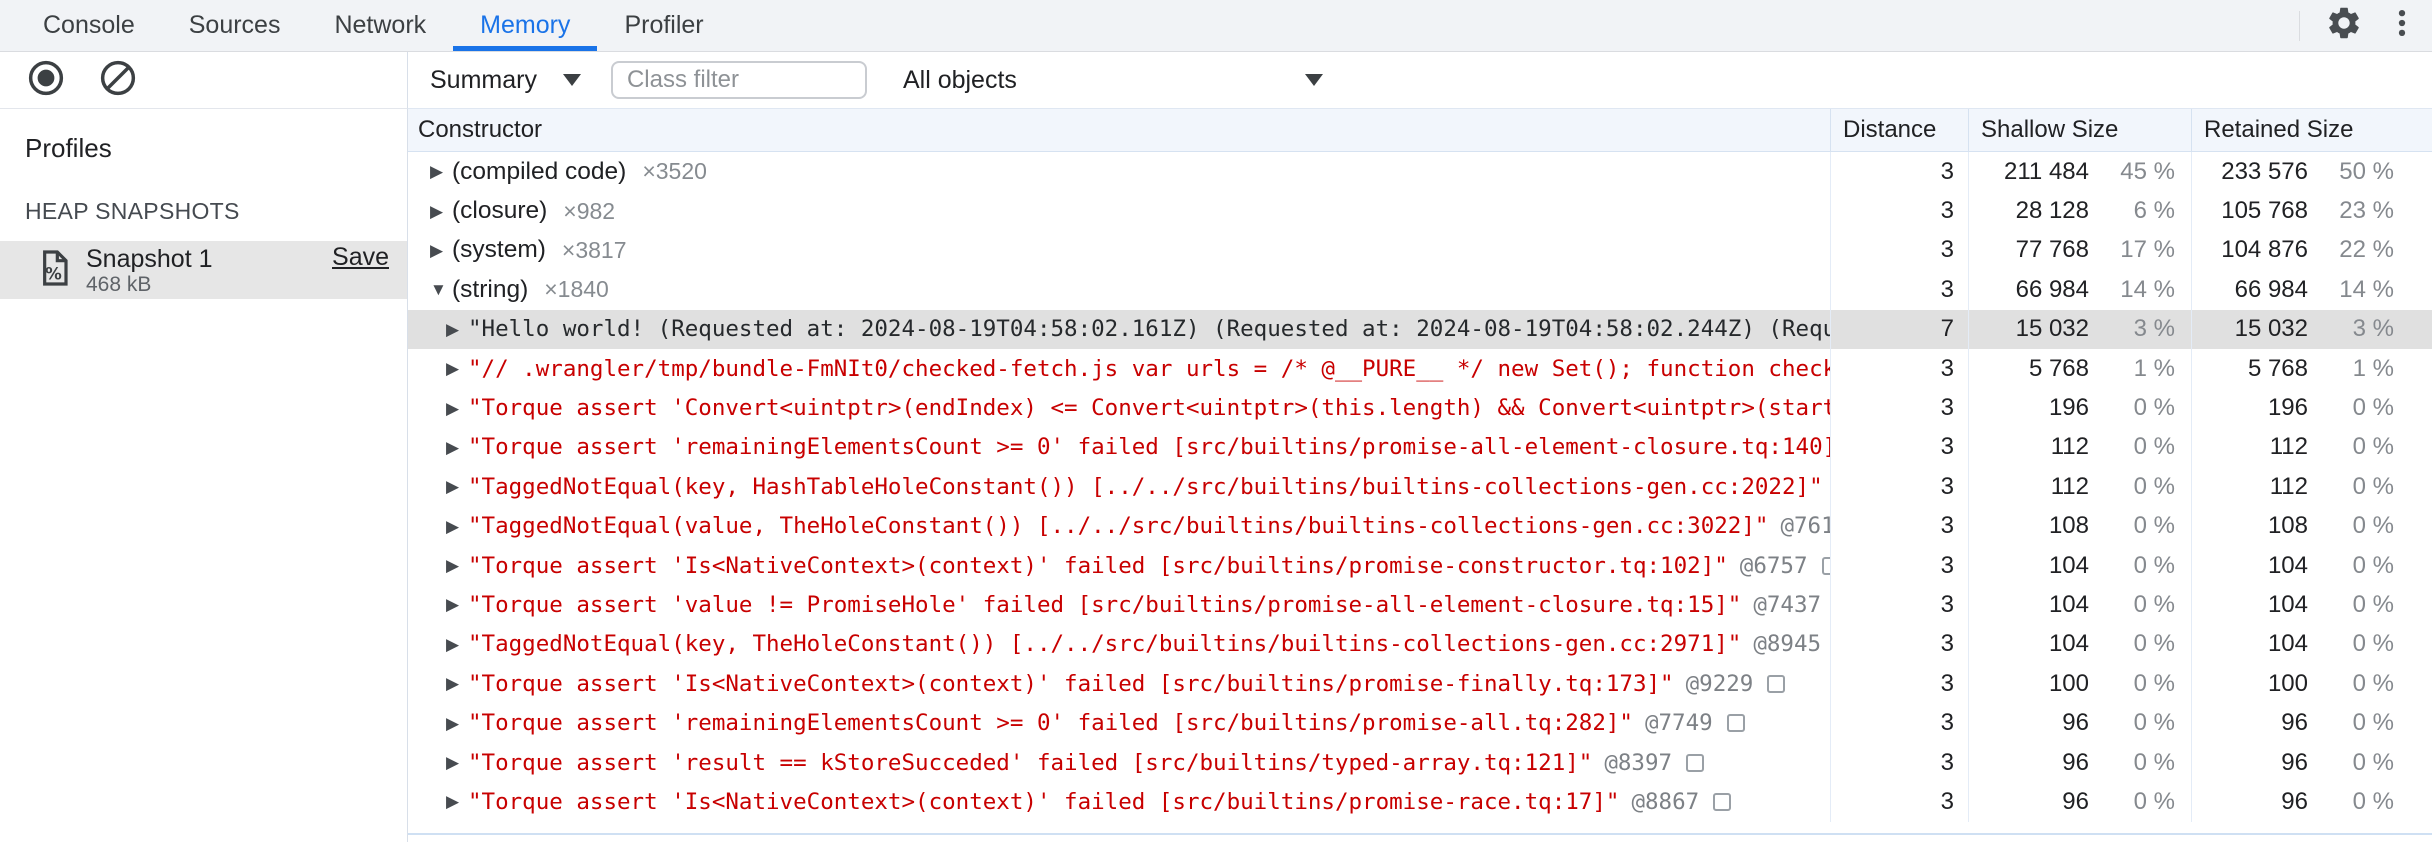 The image size is (2432, 842). Describe the element at coordinates (2147, 250) in the screenshot. I see `shallow-size-percent: 17 %` at that location.